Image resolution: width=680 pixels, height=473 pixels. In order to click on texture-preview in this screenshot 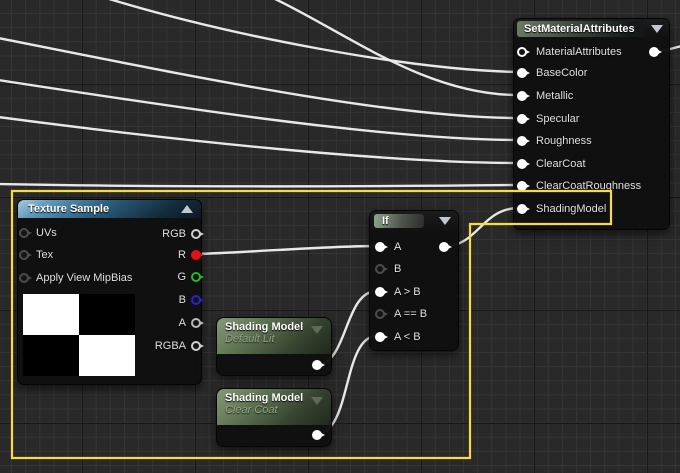, I will do `click(79, 335)`.